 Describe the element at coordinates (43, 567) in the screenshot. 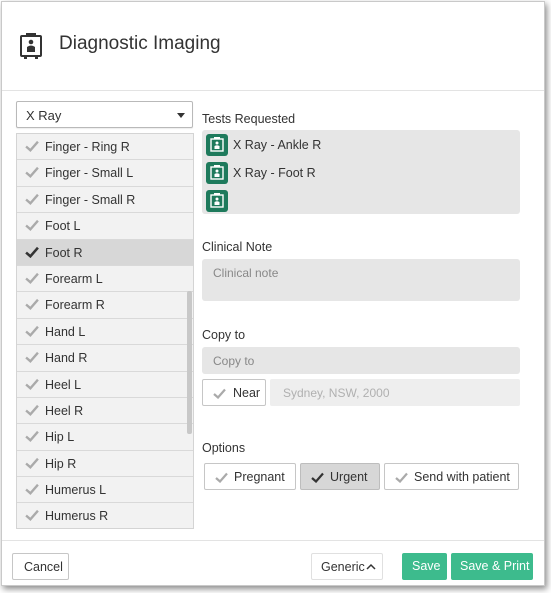

I see `cancel-label: Cancel` at that location.